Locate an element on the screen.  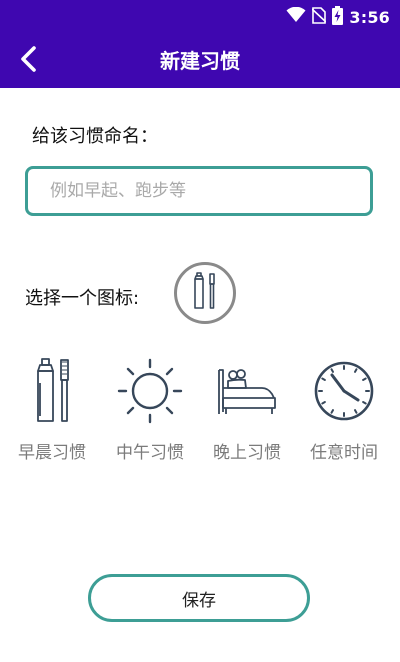
bed-icon is located at coordinates (247, 393).